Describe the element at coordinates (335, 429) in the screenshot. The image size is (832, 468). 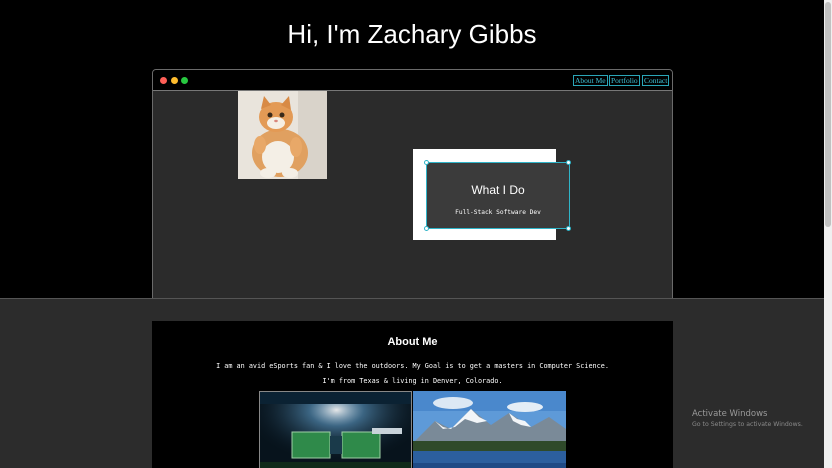
I see `esports-arena-photo` at that location.